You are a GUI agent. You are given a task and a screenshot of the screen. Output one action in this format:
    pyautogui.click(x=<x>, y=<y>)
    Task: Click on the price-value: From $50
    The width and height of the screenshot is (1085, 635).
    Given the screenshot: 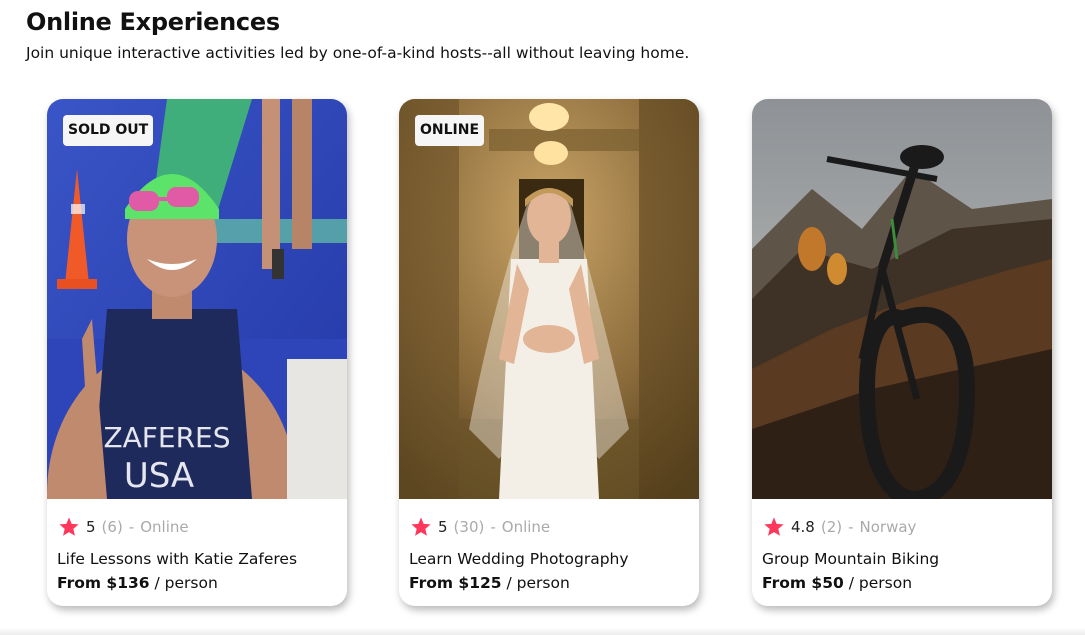 What is the action you would take?
    pyautogui.click(x=803, y=583)
    